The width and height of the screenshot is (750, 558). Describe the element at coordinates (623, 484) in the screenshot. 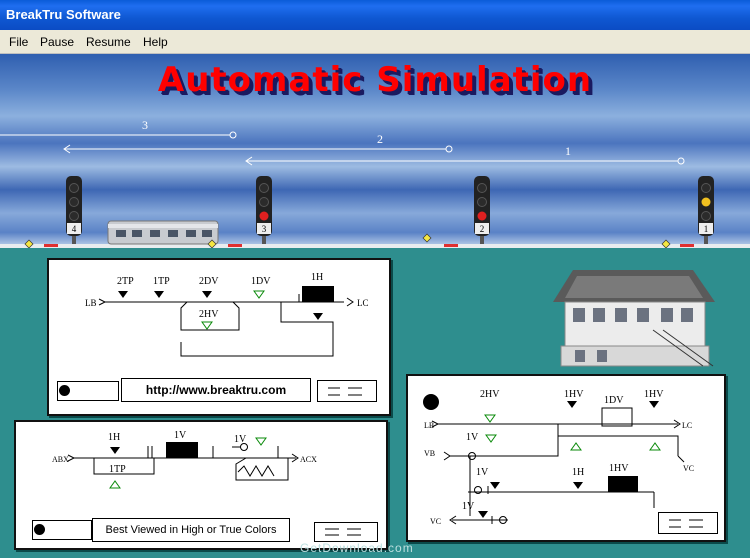

I see `signal-block-1hv` at that location.